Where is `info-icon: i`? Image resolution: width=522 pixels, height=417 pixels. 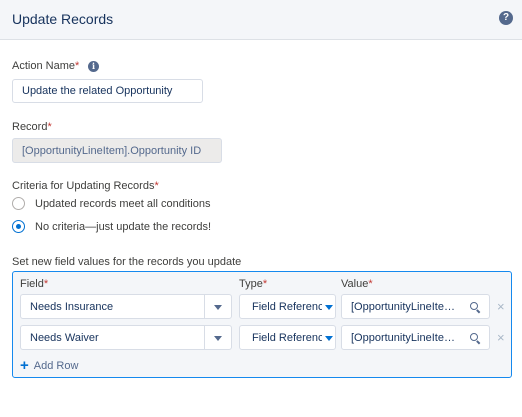
info-icon: i is located at coordinates (93, 66).